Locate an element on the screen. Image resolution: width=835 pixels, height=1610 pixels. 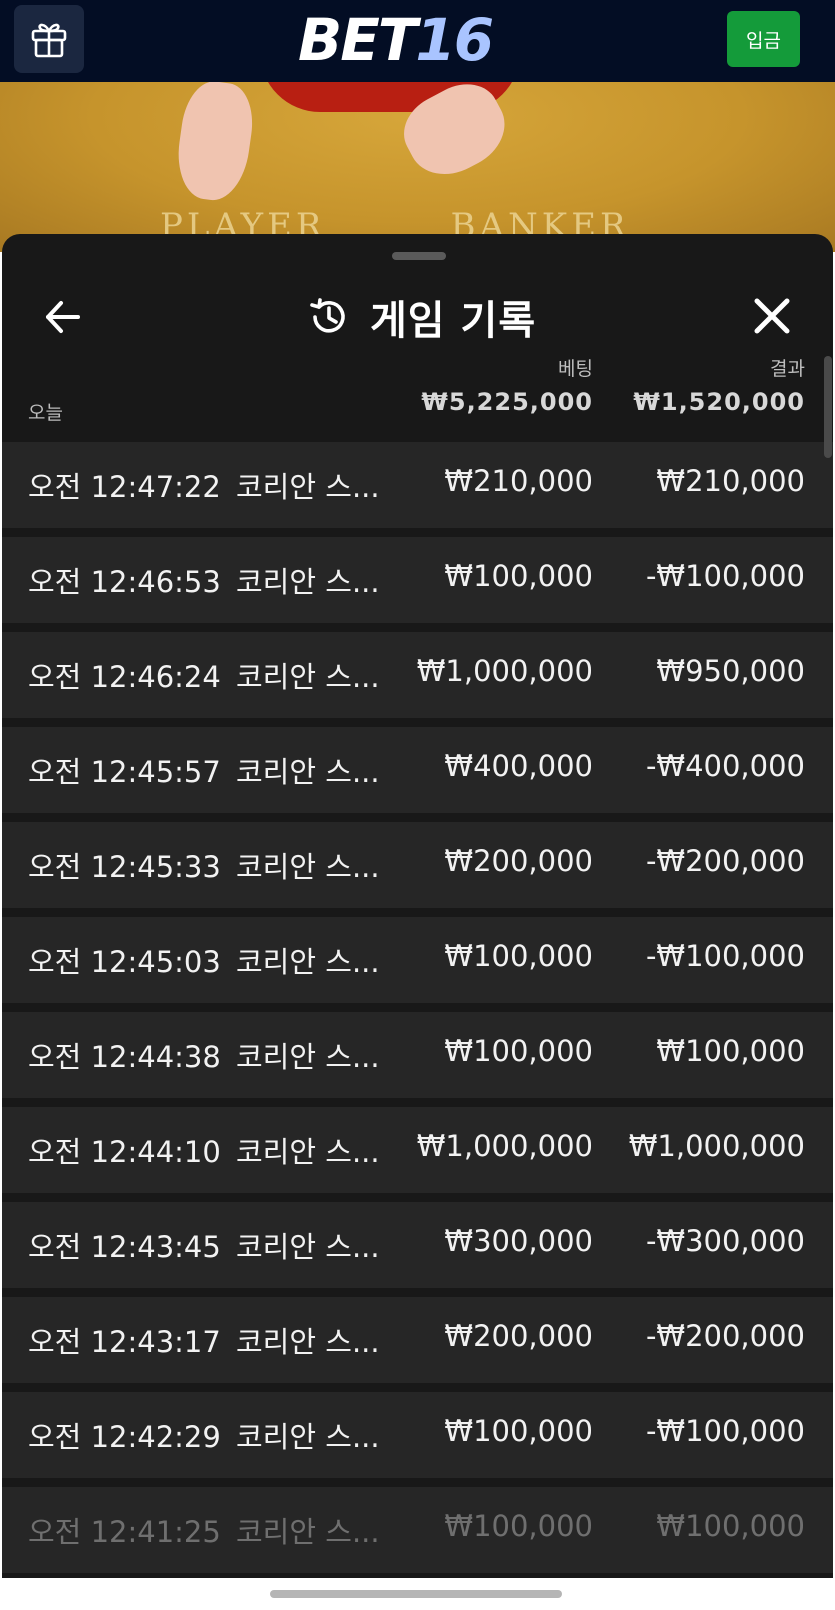
row-time: 오전 12:42:29 is located at coordinates (124, 1437).